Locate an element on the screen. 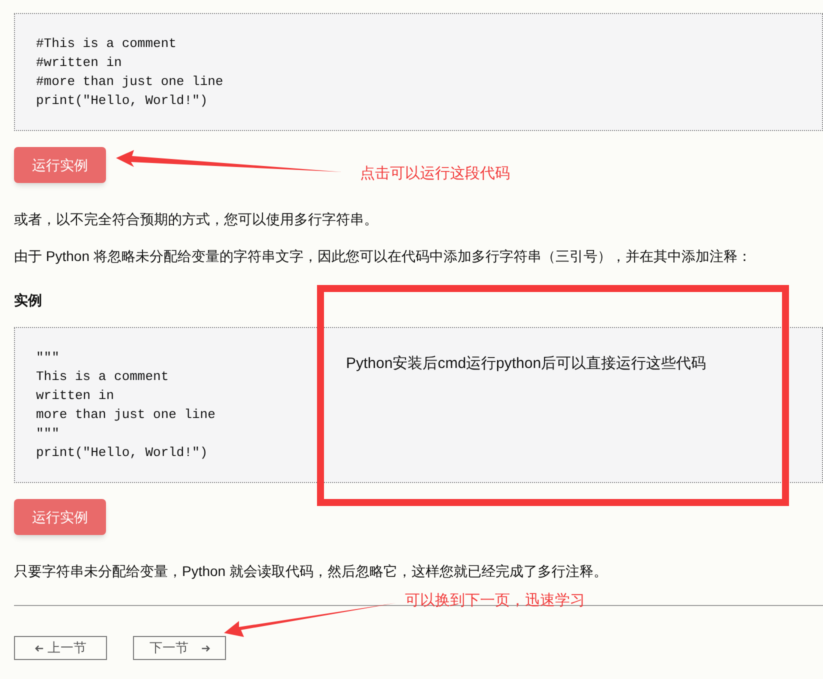 The width and height of the screenshot is (823, 679). paragraph: 只要字符串未分配给变量，Python 就会读取代码，然后忽略它，这样您就已经完成了多行注释。 is located at coordinates (311, 571).